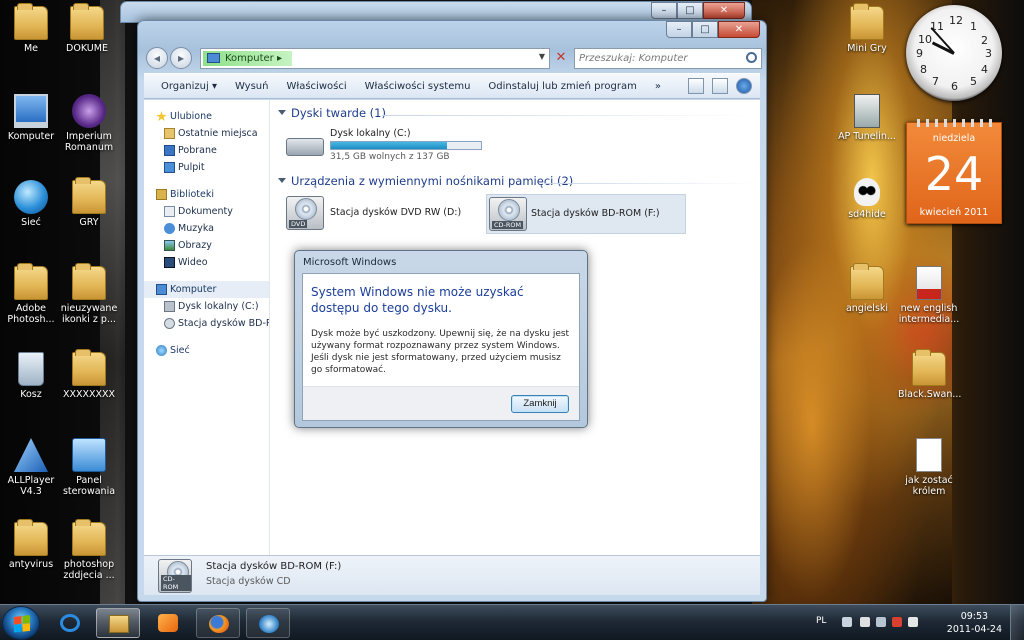  I want to click on file-explorer-icon, so click(119, 624).